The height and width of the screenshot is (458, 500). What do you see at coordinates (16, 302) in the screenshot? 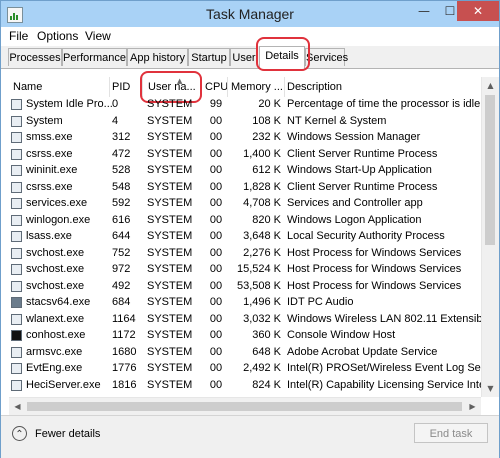
I see `audio-app-icon` at bounding box center [16, 302].